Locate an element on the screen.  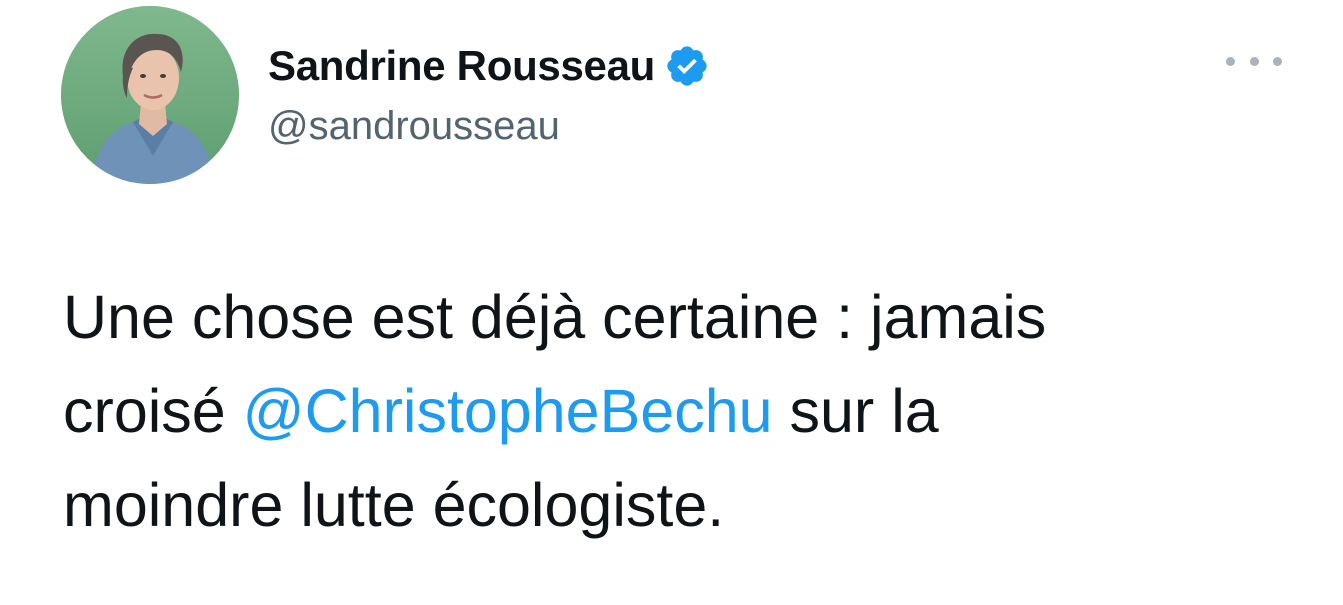
mention-link: @ChristopheBechu is located at coordinates (508, 411).